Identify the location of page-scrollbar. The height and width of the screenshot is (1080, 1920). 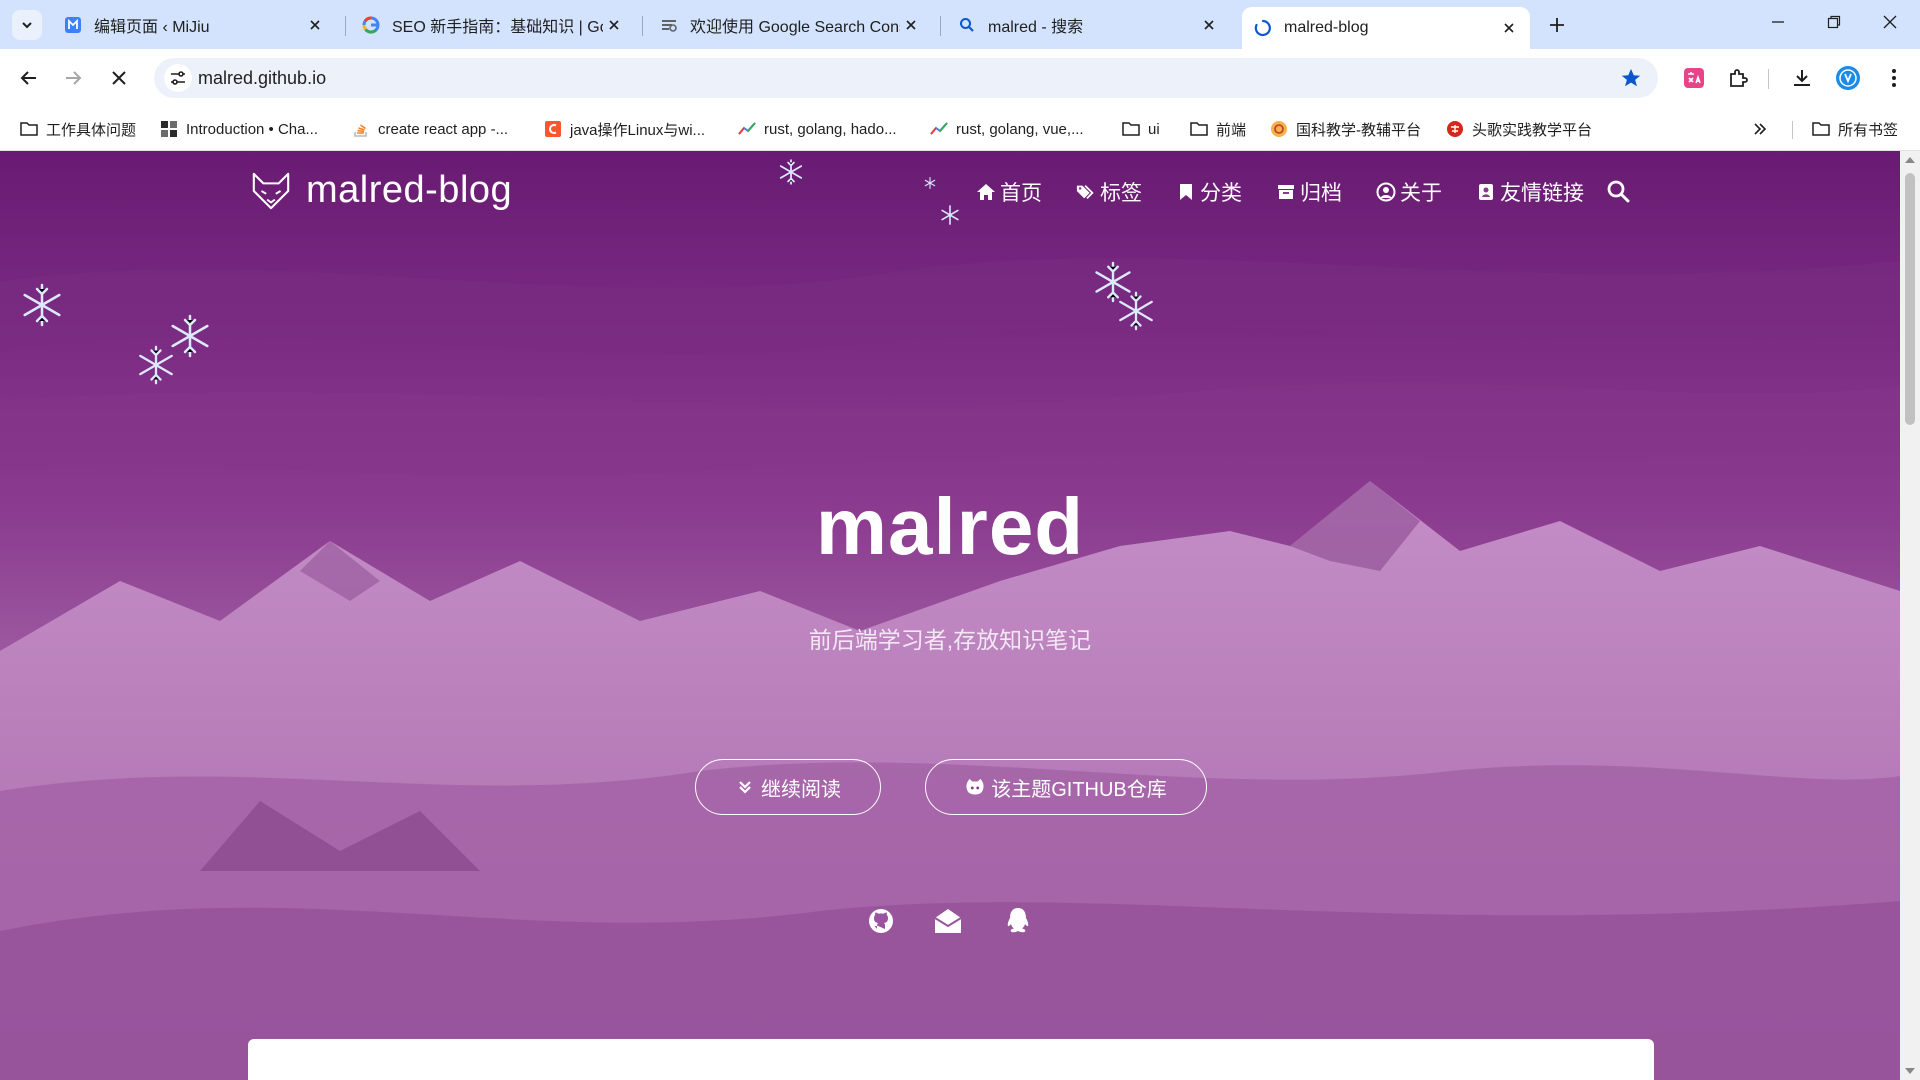
(1910, 615).